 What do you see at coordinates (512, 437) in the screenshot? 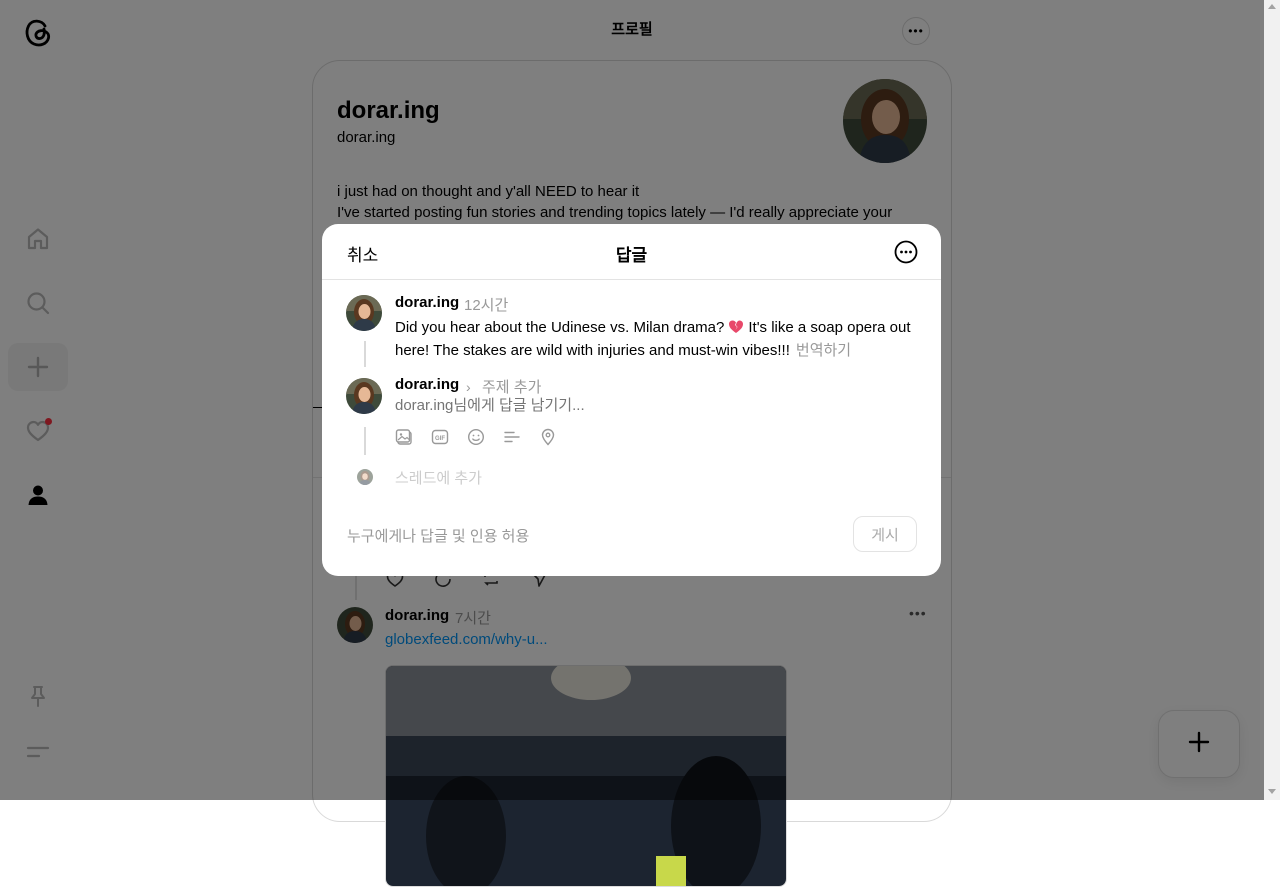
I see `poll-icon` at bounding box center [512, 437].